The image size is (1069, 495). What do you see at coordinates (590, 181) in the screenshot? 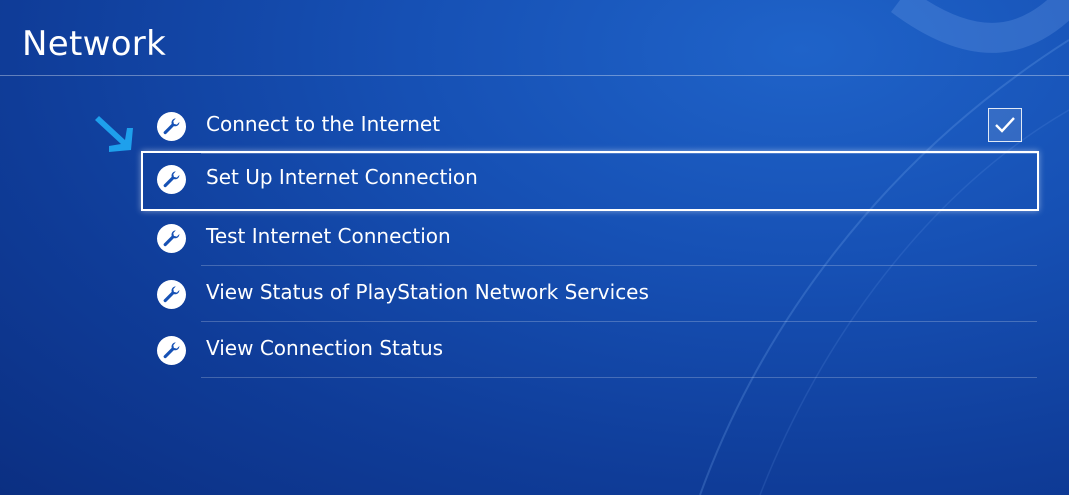
I see `menu-item-set-up-internet-connection: Set Up Internet Connection` at bounding box center [590, 181].